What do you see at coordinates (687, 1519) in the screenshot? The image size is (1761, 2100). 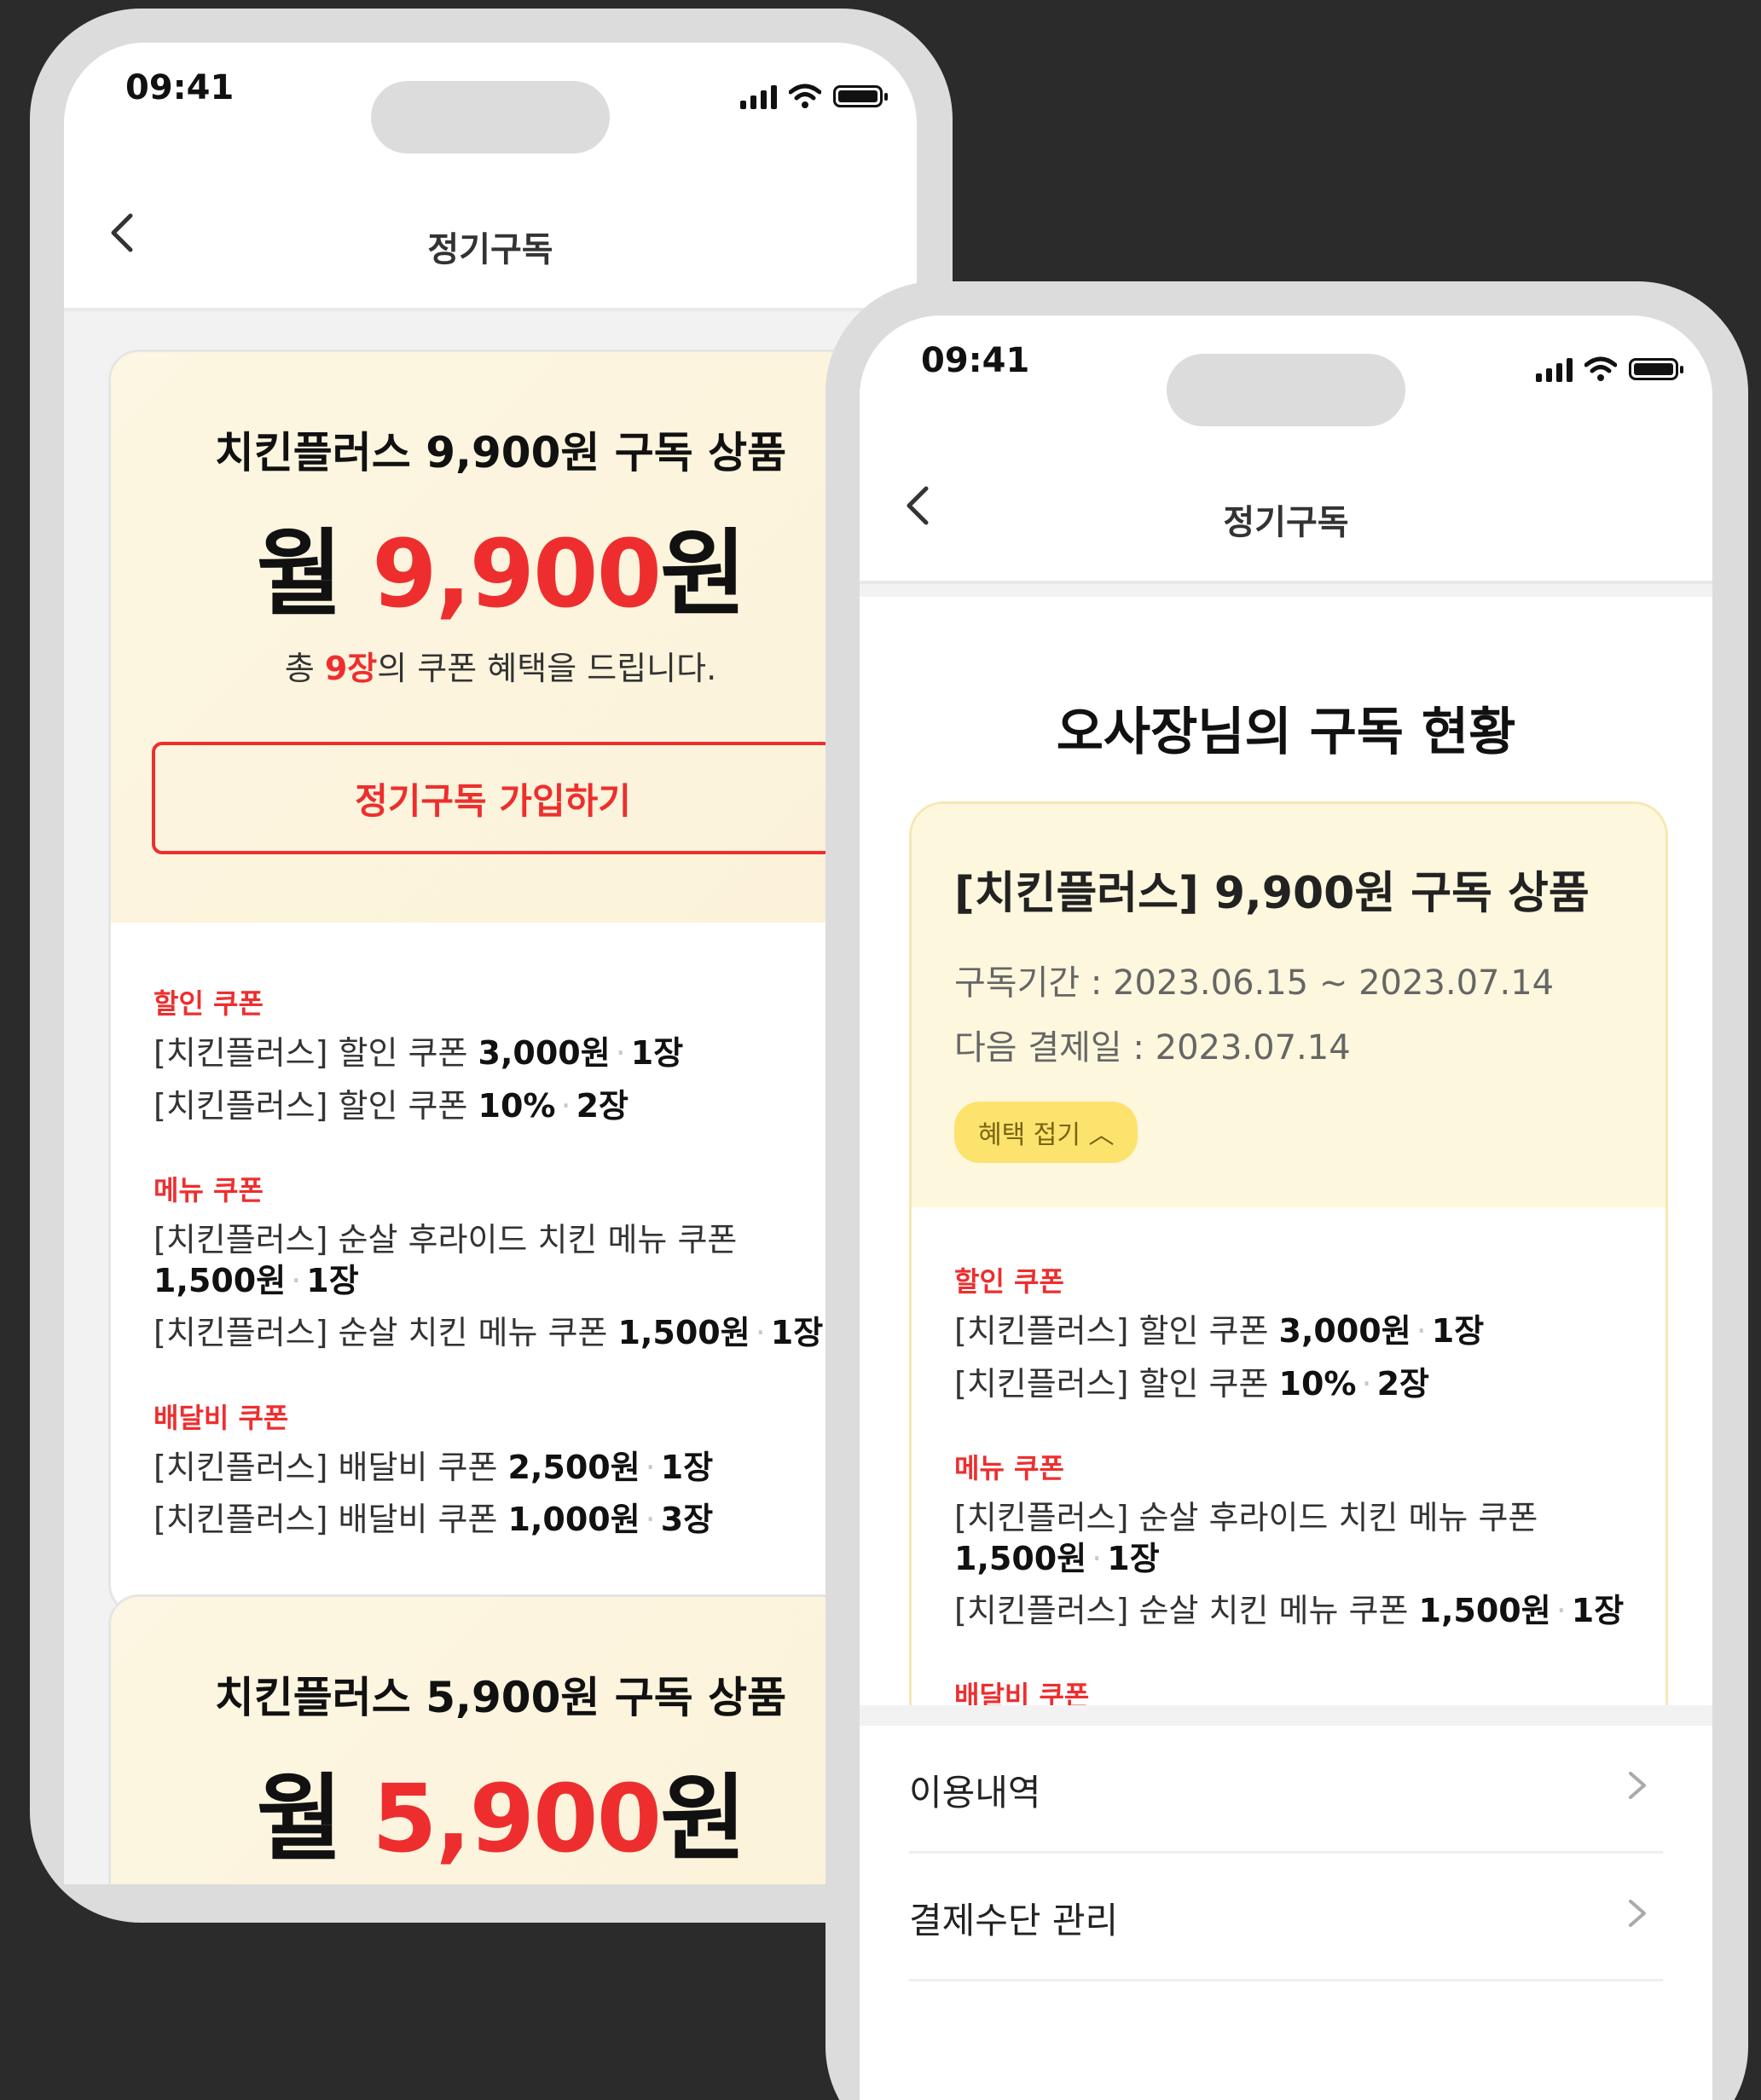 I see `item-count: 3장` at bounding box center [687, 1519].